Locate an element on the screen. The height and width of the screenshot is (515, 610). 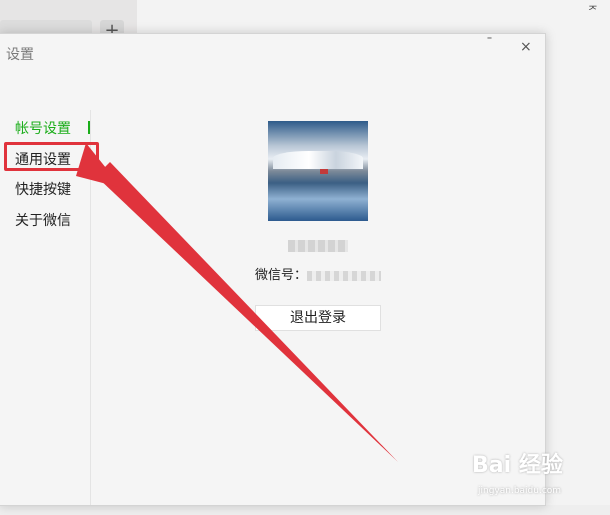
close-button: × is located at coordinates (526, 47).